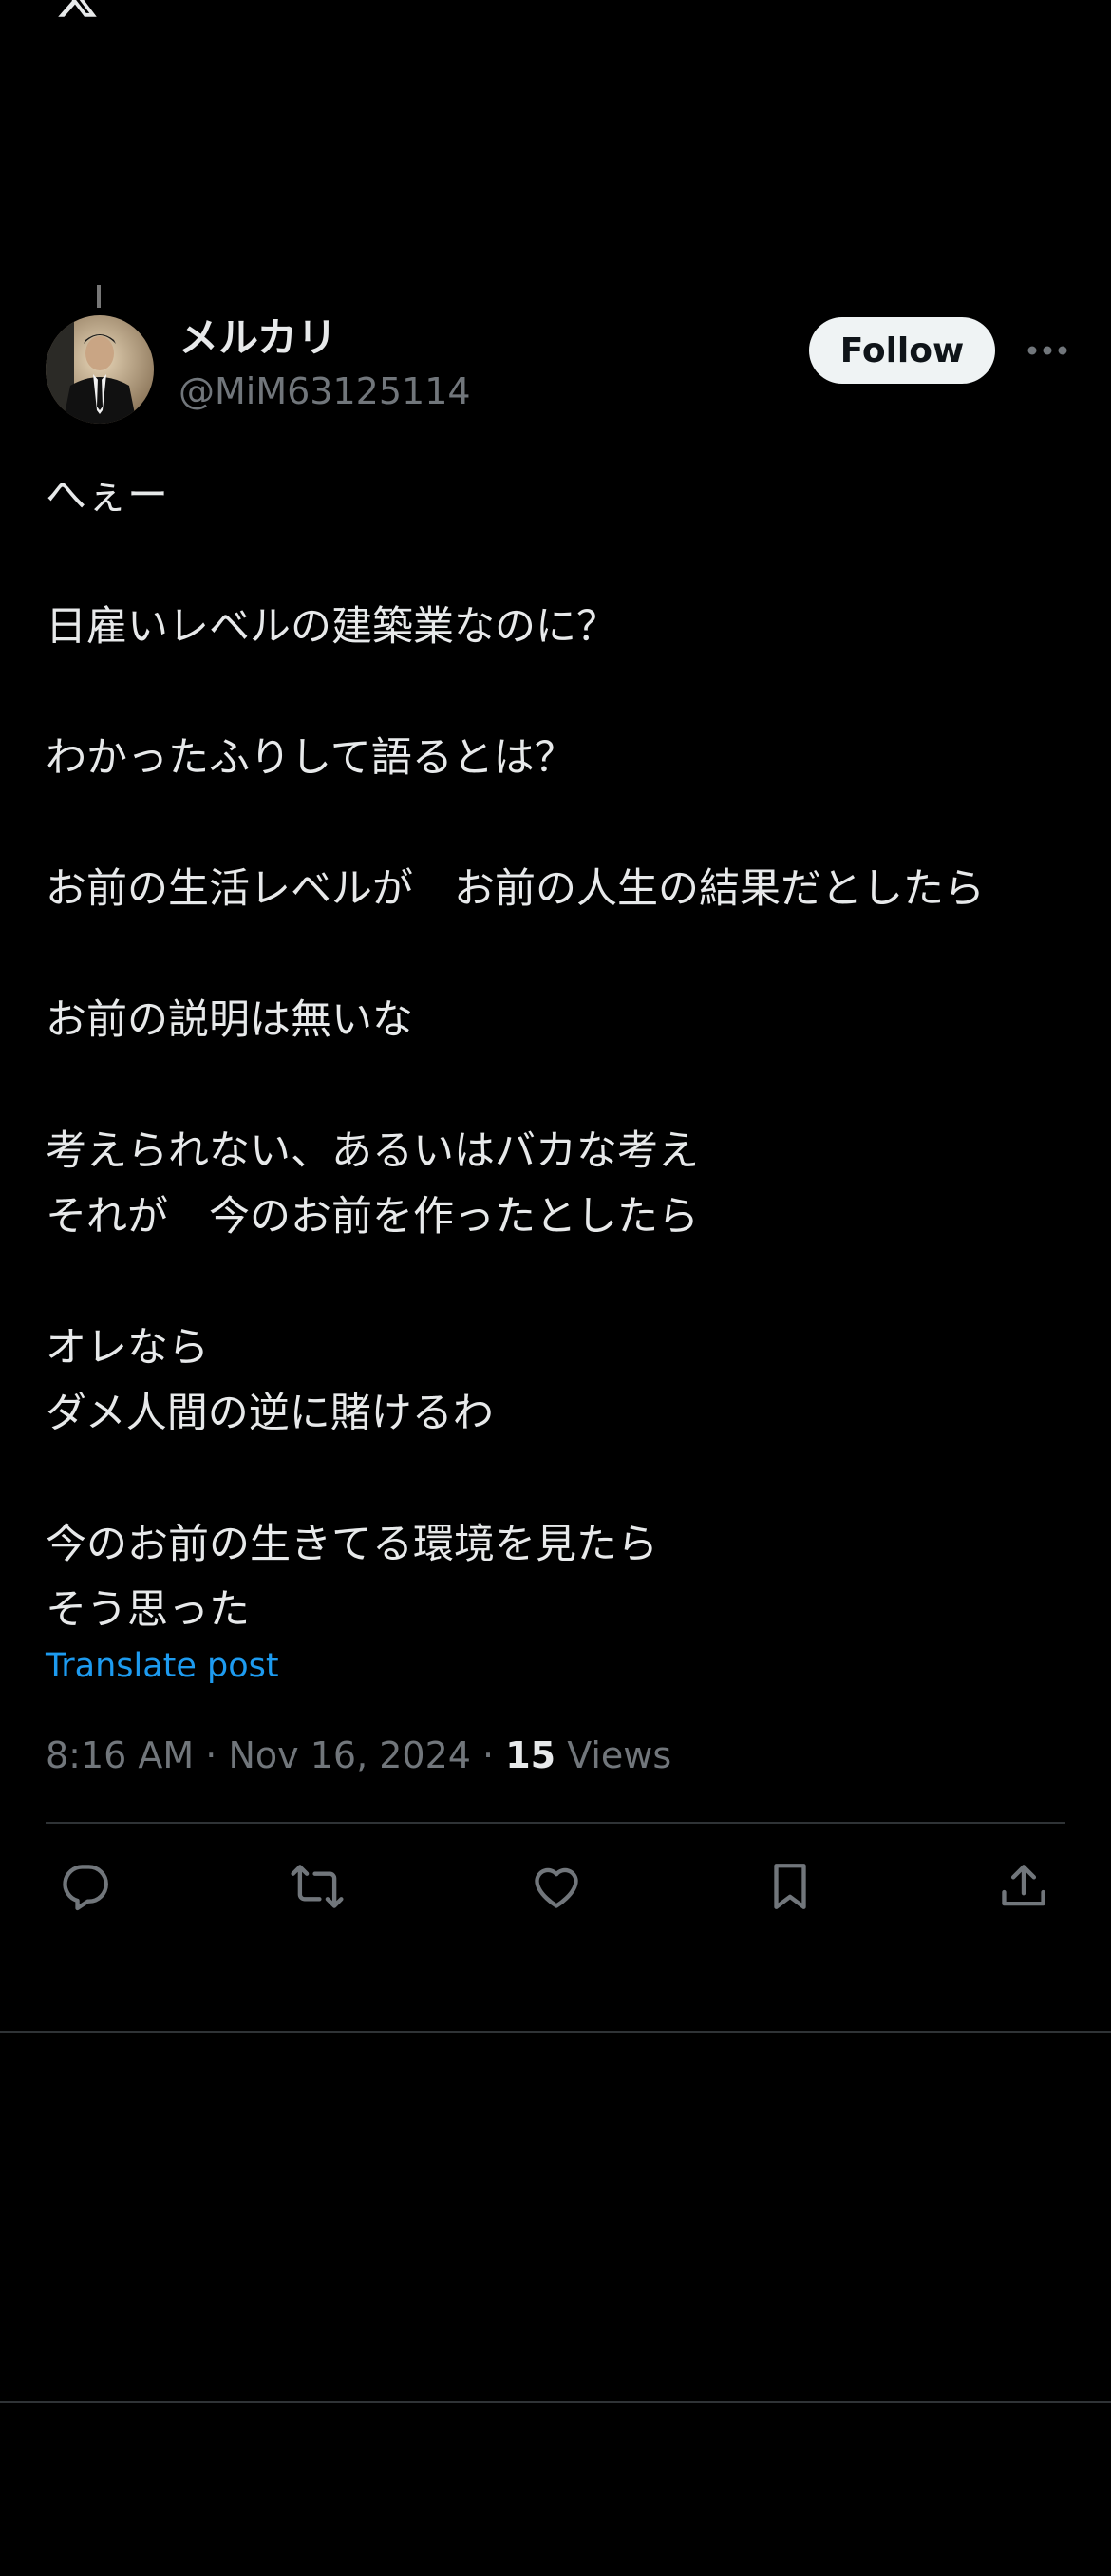 The image size is (1111, 2576). What do you see at coordinates (100, 369) in the screenshot?
I see `avatar` at bounding box center [100, 369].